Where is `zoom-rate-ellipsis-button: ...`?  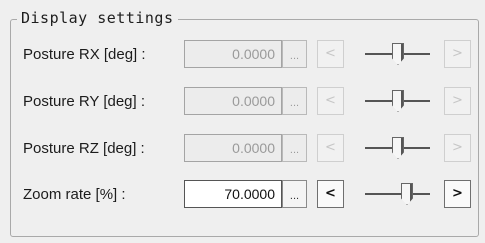
zoom-rate-ellipsis-button: ... is located at coordinates (294, 194).